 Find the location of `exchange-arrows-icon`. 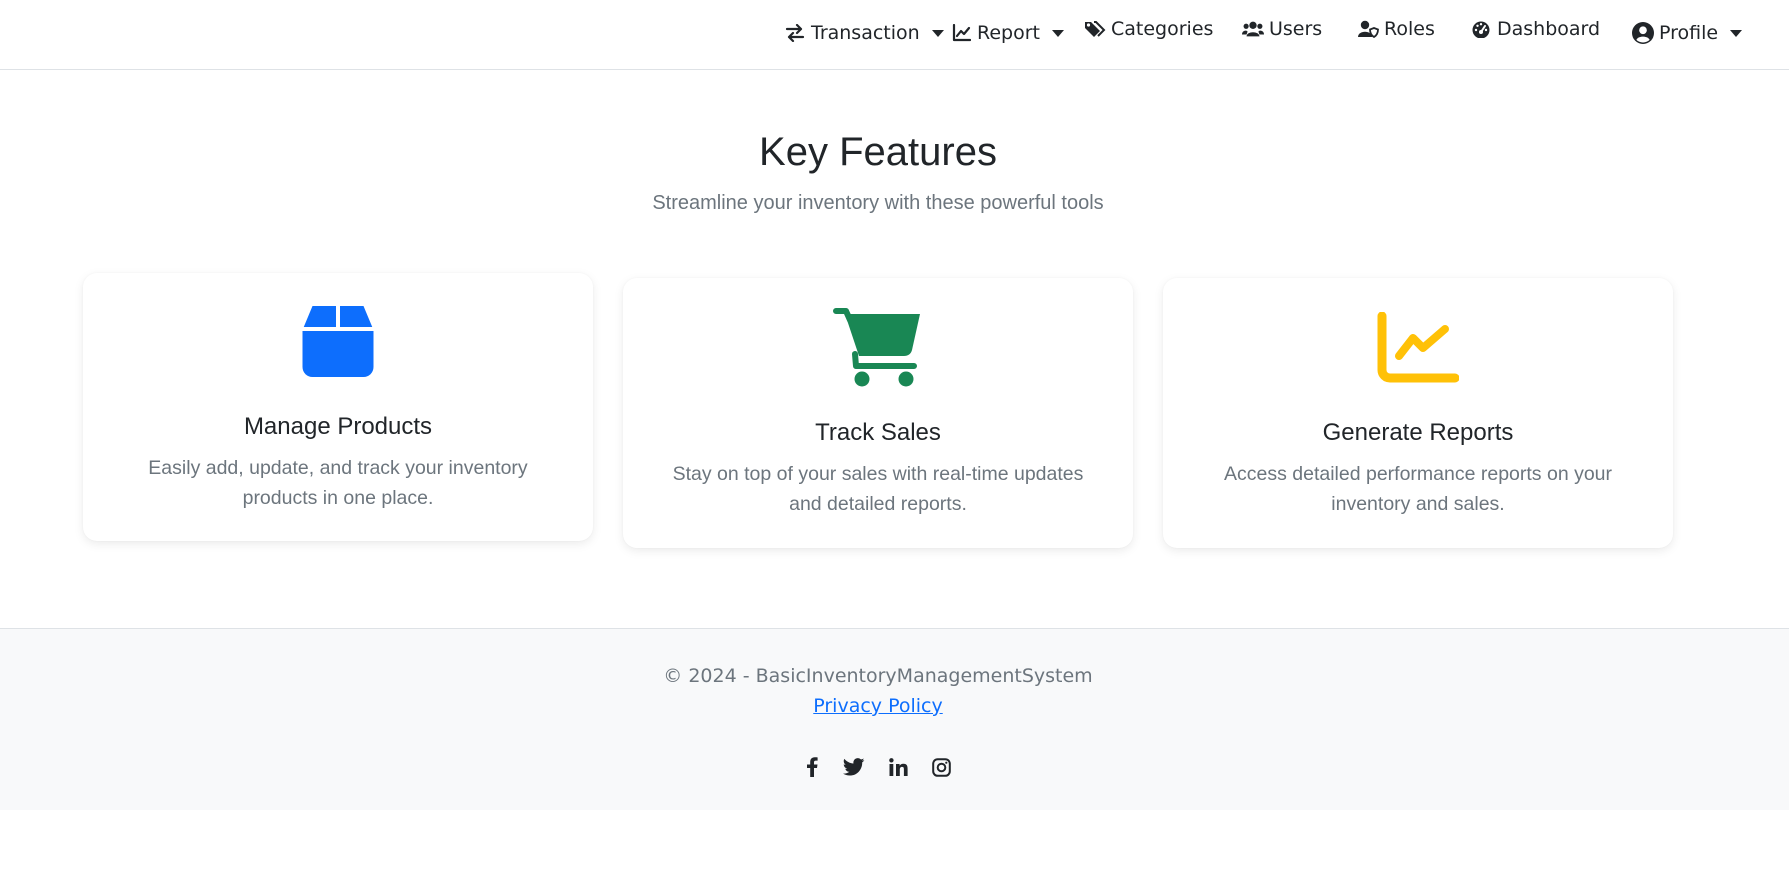

exchange-arrows-icon is located at coordinates (795, 33).